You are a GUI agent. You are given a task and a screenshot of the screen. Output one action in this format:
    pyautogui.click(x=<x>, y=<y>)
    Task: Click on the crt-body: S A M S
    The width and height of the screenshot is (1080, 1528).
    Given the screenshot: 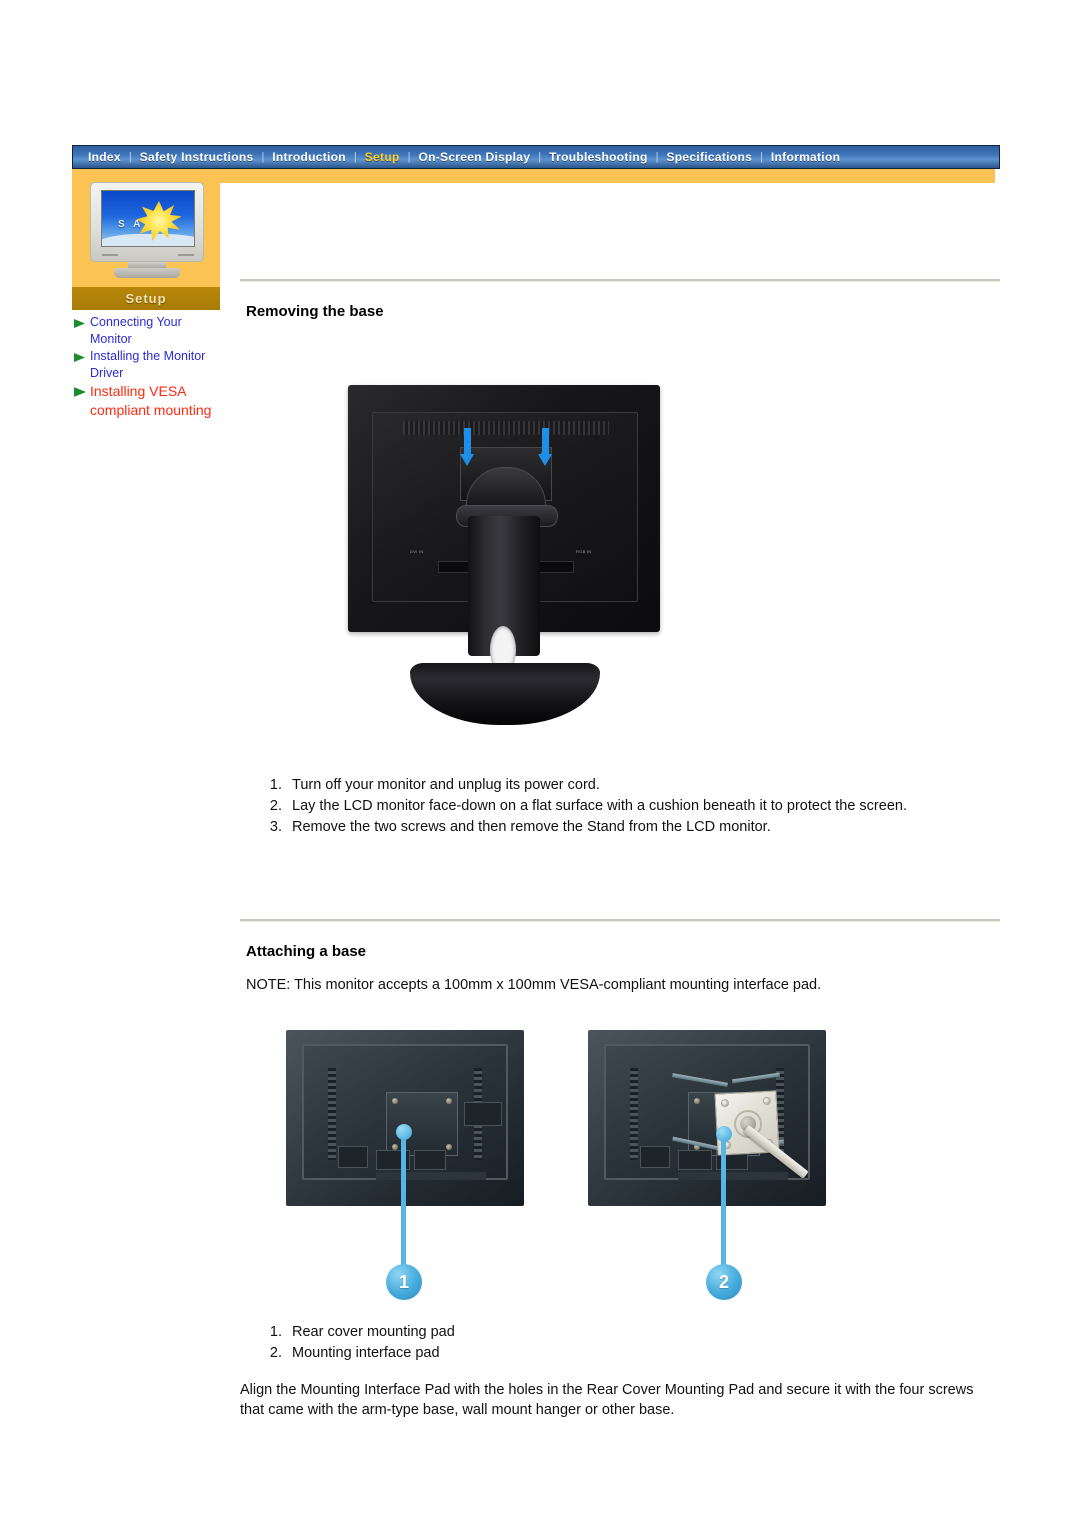 What is the action you would take?
    pyautogui.click(x=147, y=222)
    